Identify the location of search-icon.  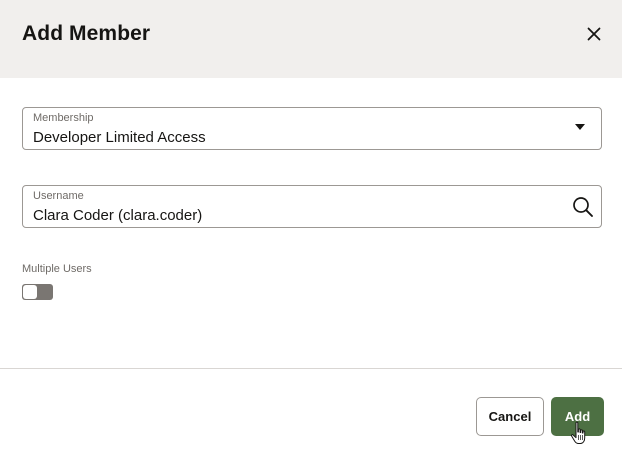
(583, 207).